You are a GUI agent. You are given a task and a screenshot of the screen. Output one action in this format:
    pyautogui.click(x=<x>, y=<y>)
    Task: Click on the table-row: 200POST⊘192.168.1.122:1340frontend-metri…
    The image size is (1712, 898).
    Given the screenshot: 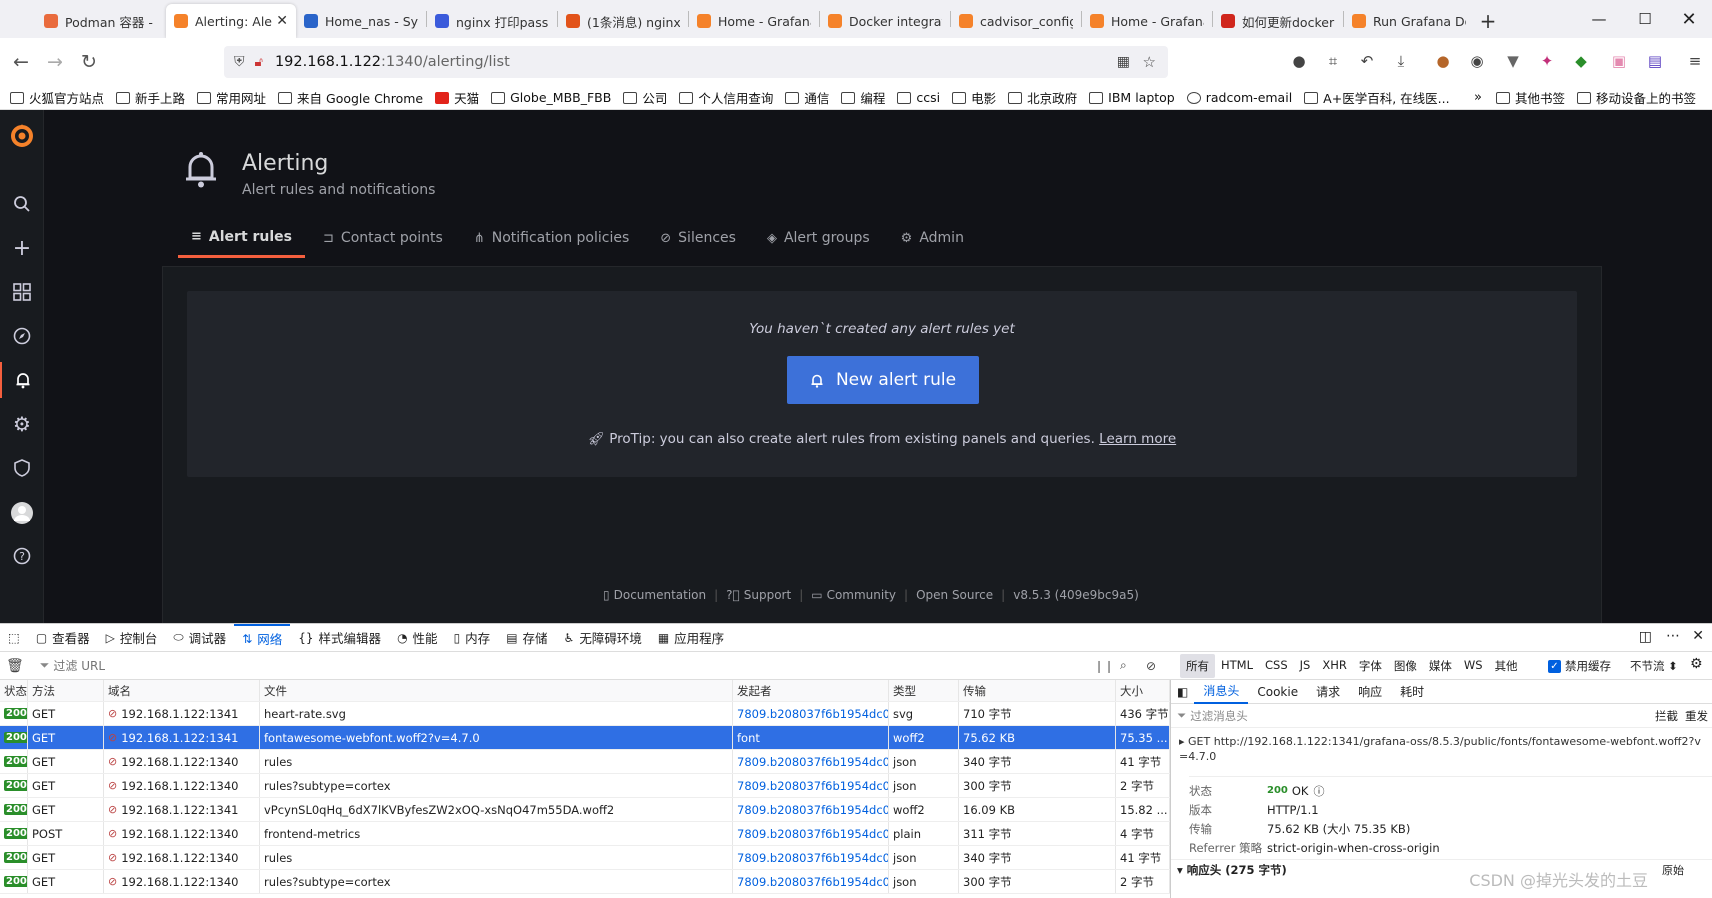 What is the action you would take?
    pyautogui.click(x=585, y=834)
    